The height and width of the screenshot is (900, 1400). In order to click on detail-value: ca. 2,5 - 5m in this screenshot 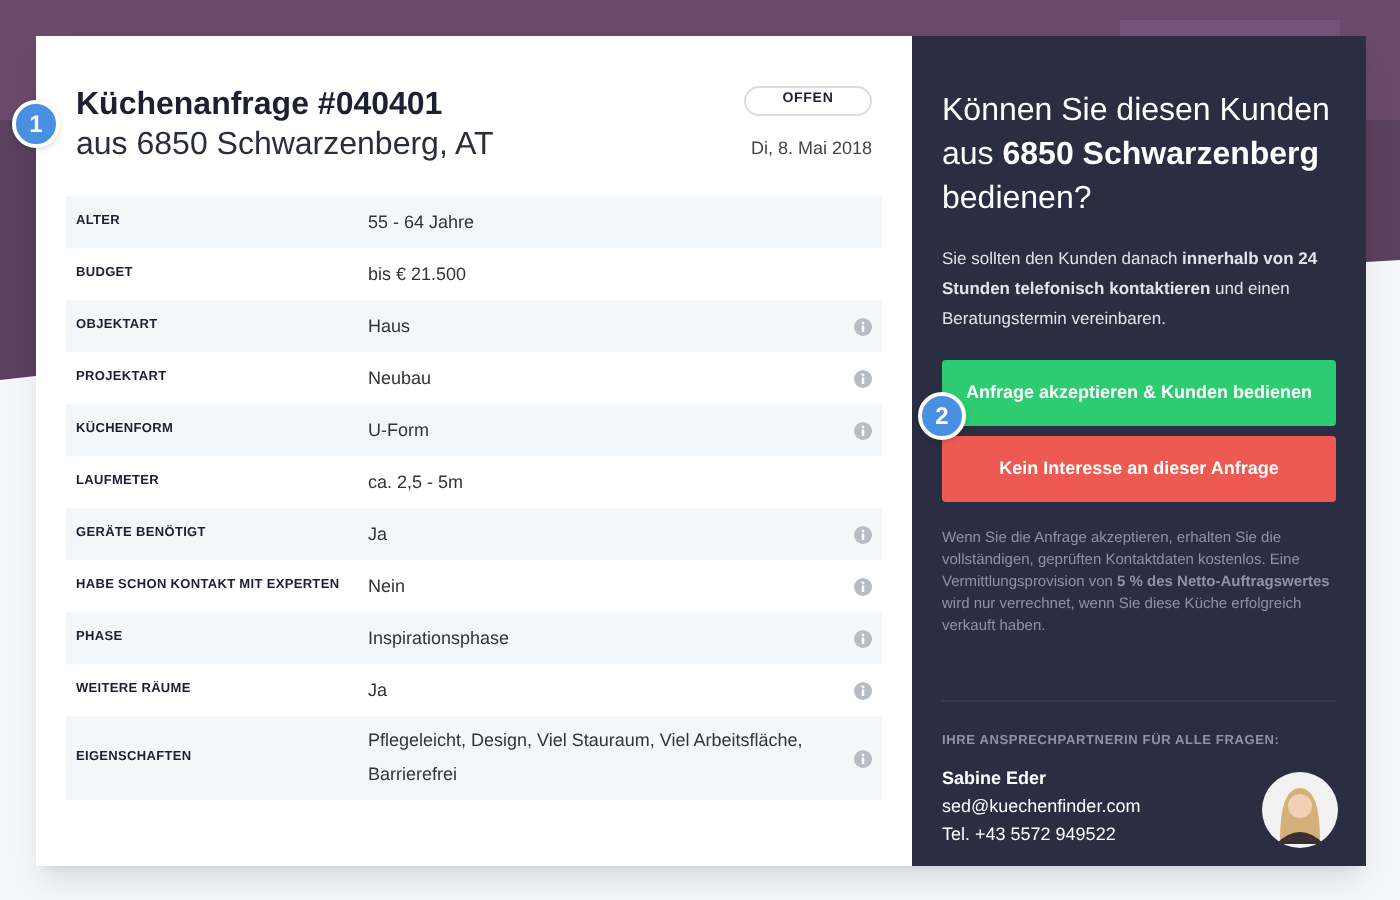, I will do `click(417, 482)`.